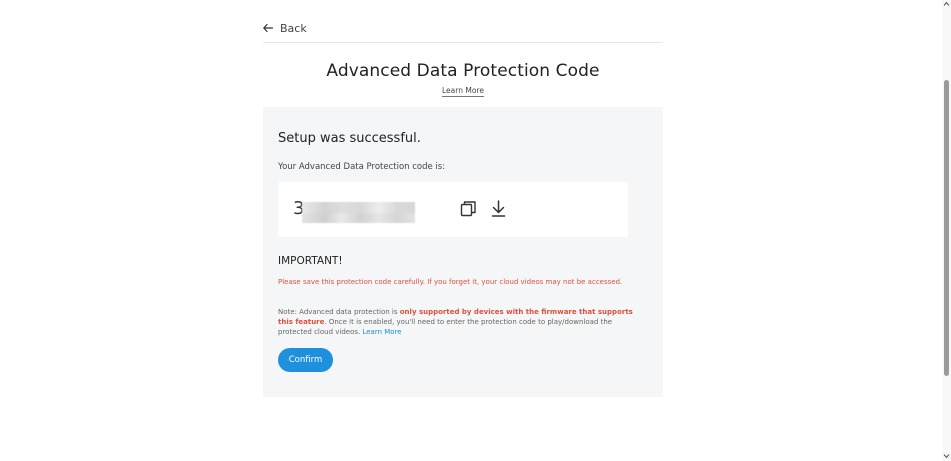 Image resolution: width=951 pixels, height=461 pixels. I want to click on scrollbar-thumb, so click(946, 228).